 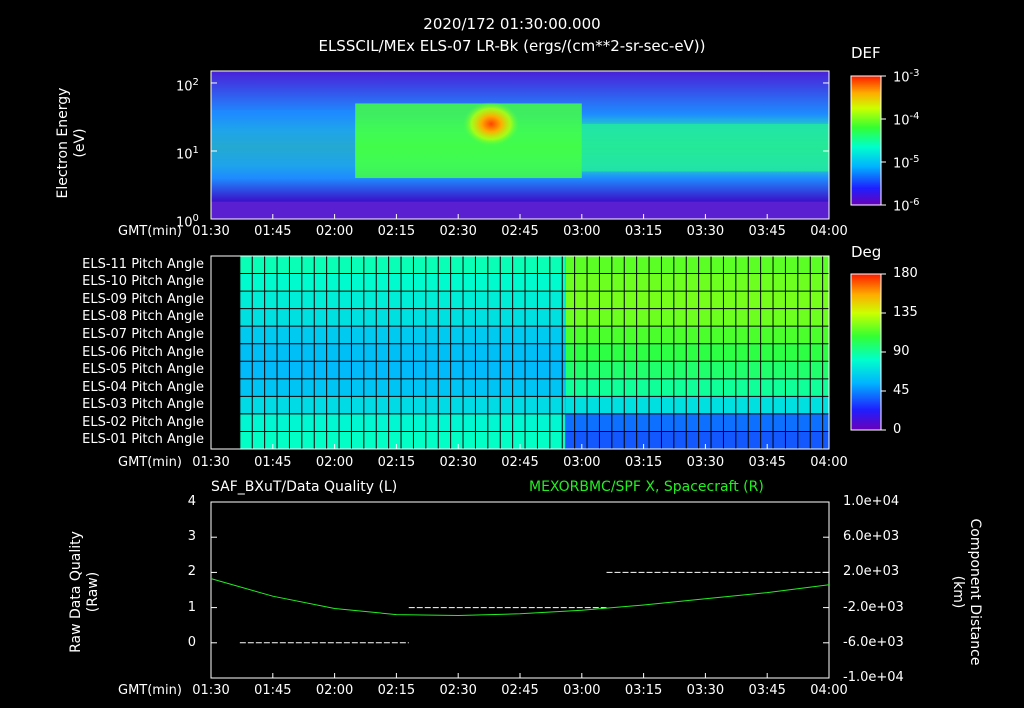 What do you see at coordinates (283, 144) in the screenshot?
I see `spectrogram-early-band` at bounding box center [283, 144].